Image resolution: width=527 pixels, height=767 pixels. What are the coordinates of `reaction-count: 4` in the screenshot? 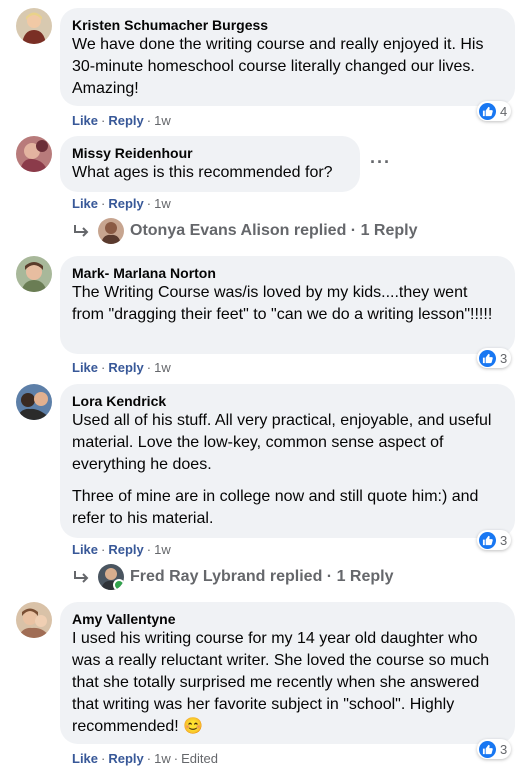 It's located at (494, 111).